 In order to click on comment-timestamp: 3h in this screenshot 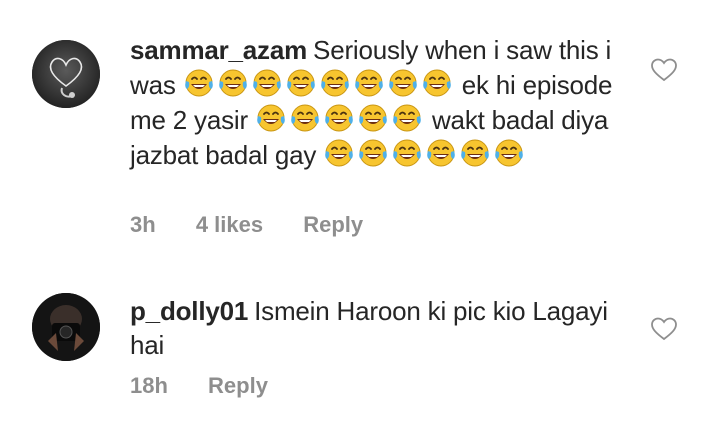, I will do `click(143, 224)`.